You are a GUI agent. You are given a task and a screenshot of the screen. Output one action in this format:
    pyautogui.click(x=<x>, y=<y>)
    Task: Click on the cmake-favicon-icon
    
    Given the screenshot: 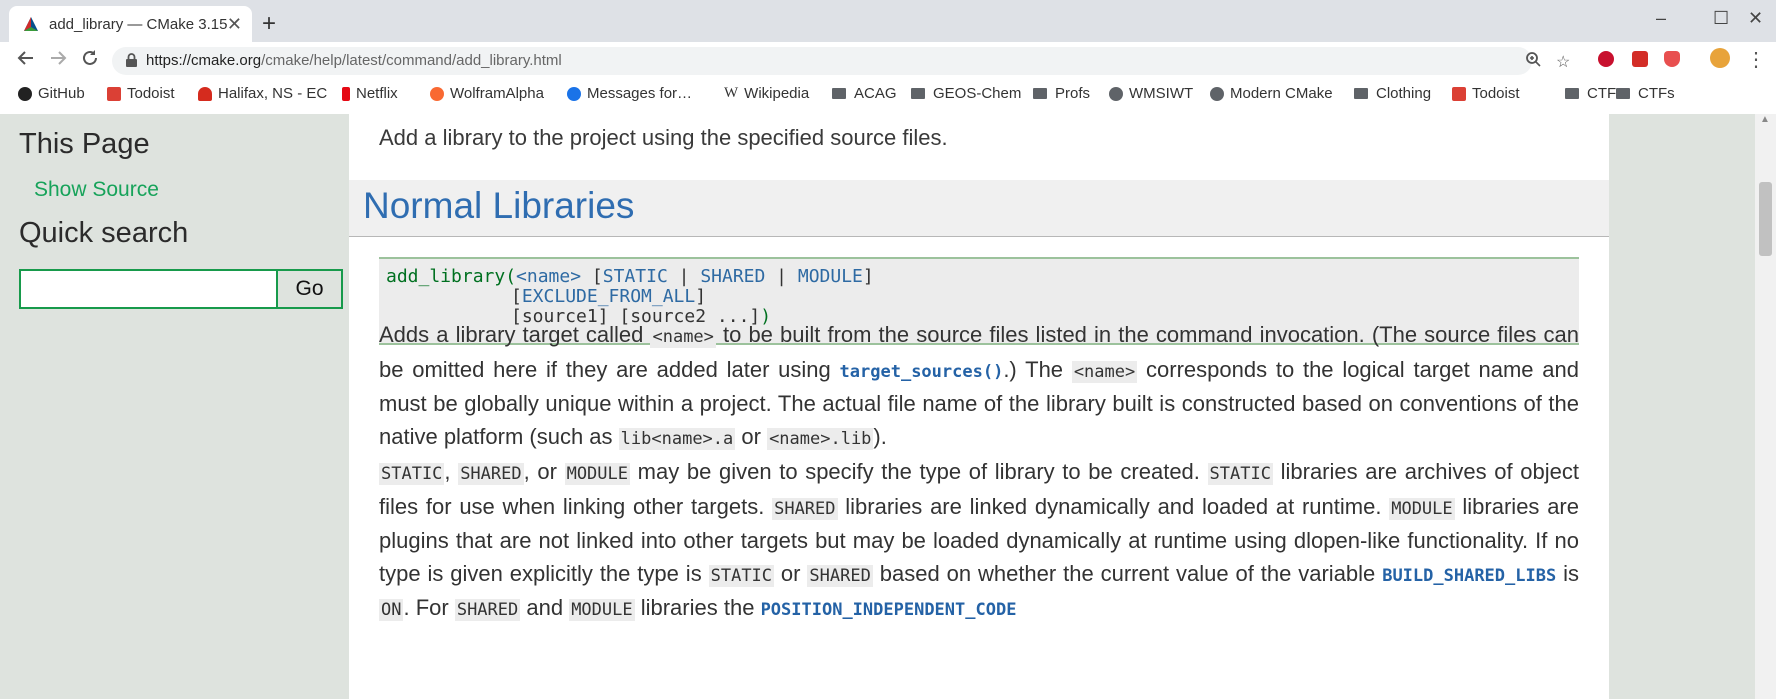 What is the action you would take?
    pyautogui.click(x=31, y=24)
    